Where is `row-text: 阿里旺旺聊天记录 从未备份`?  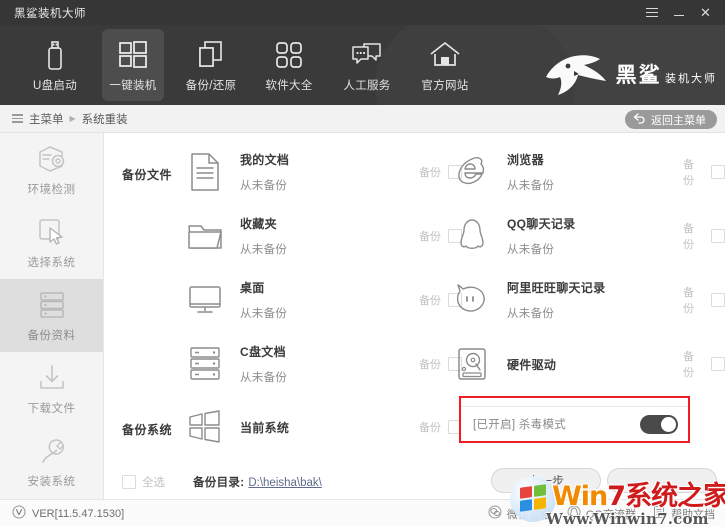
row-text: 阿里旺旺聊天记录 从未备份 is located at coordinates (573, 300).